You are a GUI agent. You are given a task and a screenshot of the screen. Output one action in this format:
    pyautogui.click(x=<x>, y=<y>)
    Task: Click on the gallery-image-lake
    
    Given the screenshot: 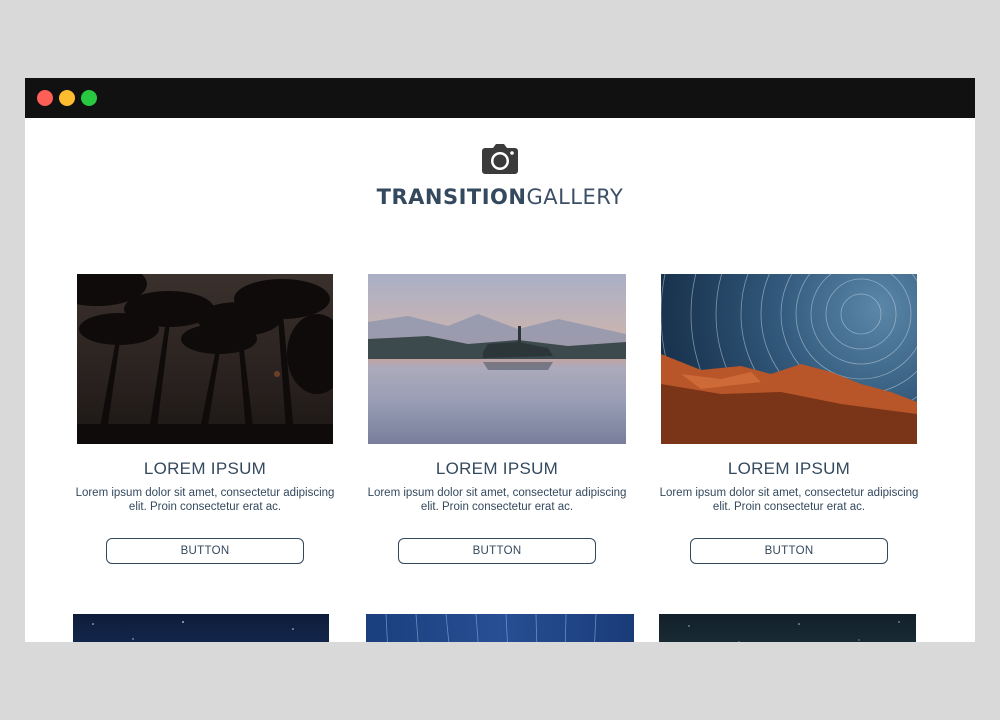 What is the action you would take?
    pyautogui.click(x=497, y=359)
    